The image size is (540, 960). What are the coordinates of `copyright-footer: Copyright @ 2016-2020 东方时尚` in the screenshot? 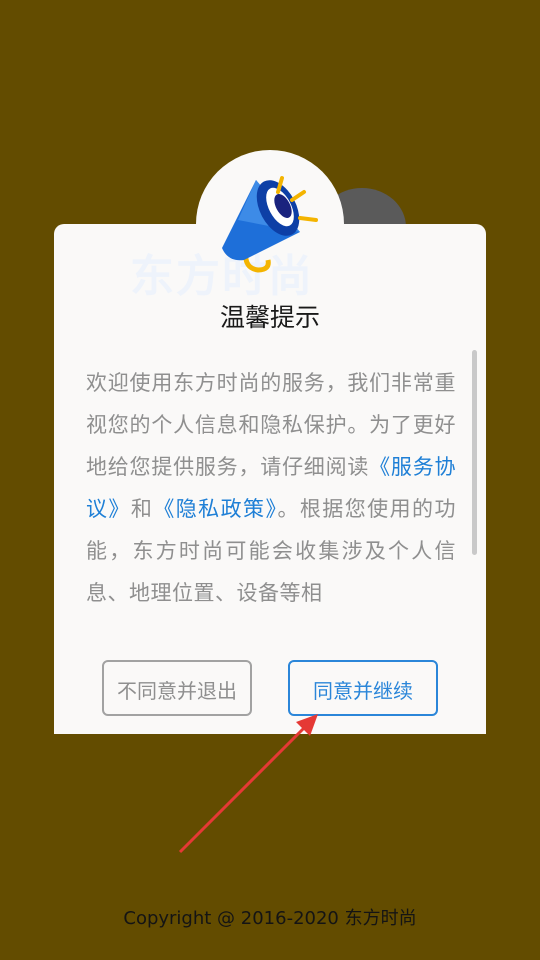 It's located at (270, 918).